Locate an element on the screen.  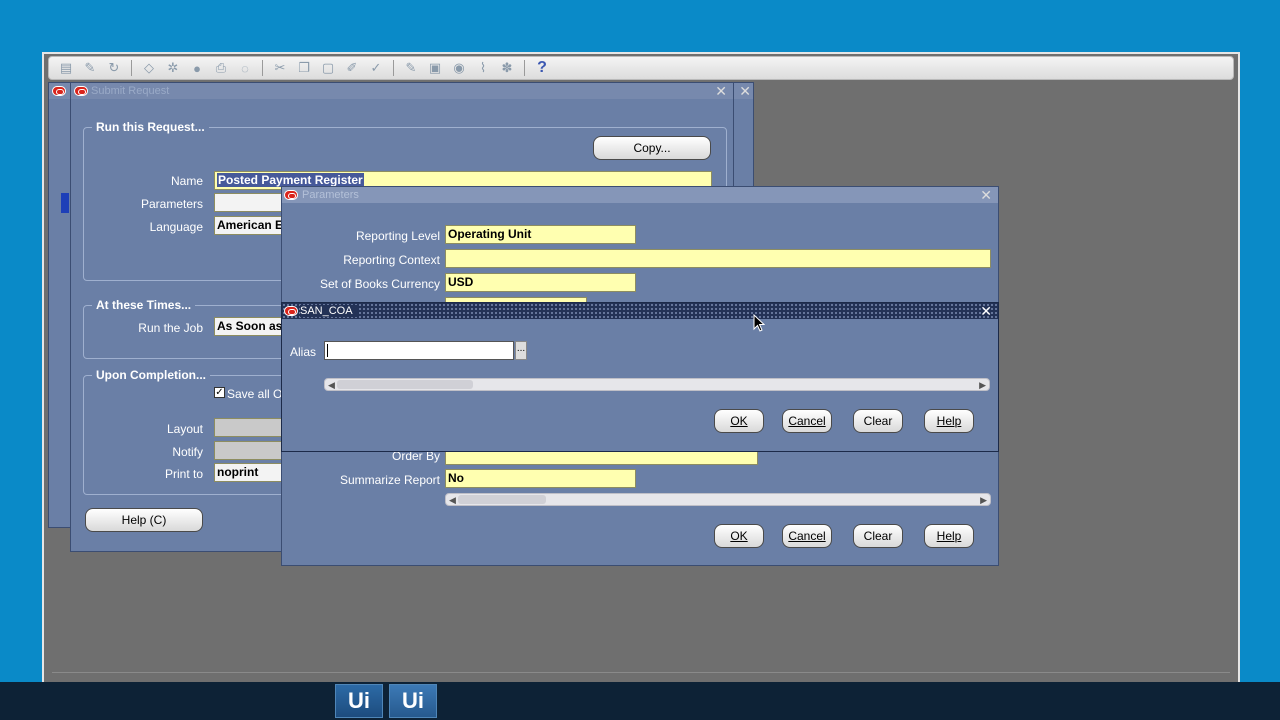
reporting-context-label: Reporting Context is located at coordinates (391, 260).